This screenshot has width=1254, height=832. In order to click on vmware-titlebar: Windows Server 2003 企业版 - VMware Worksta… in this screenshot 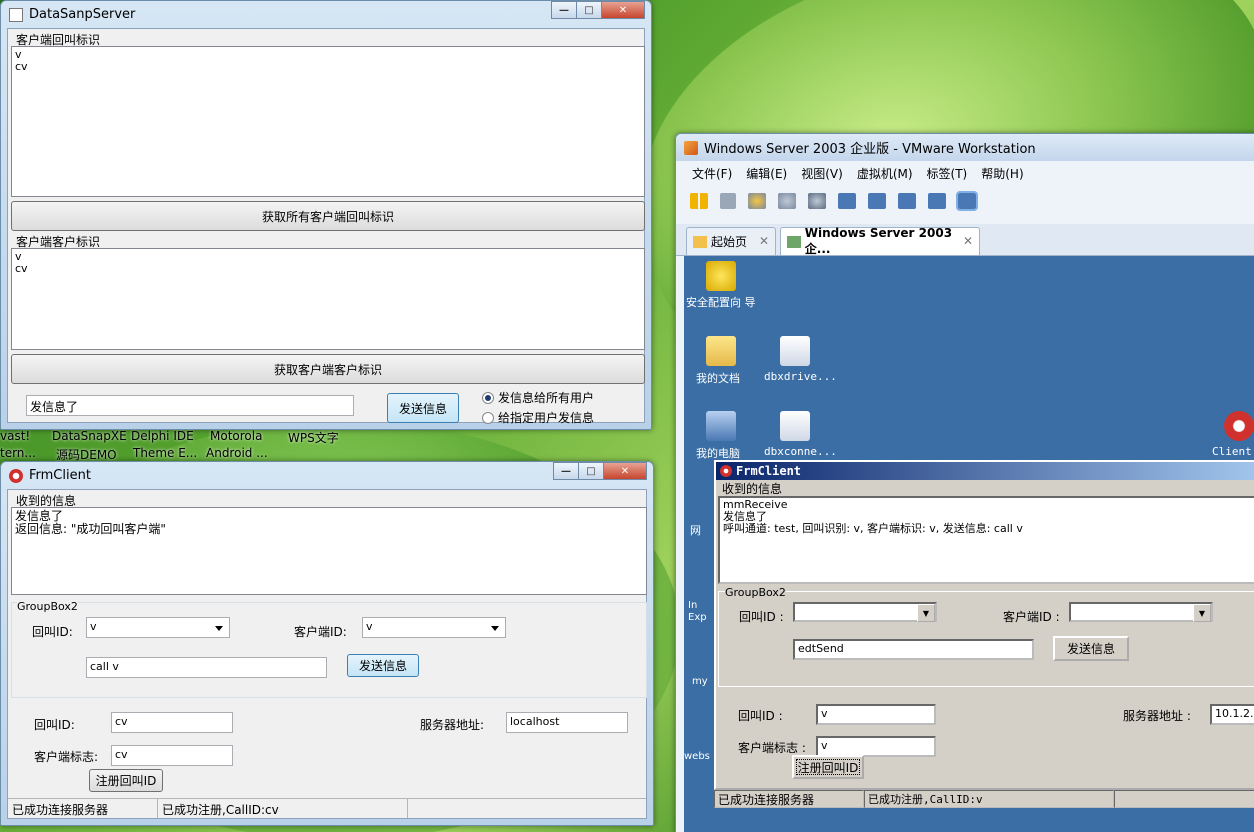, I will do `click(965, 147)`.